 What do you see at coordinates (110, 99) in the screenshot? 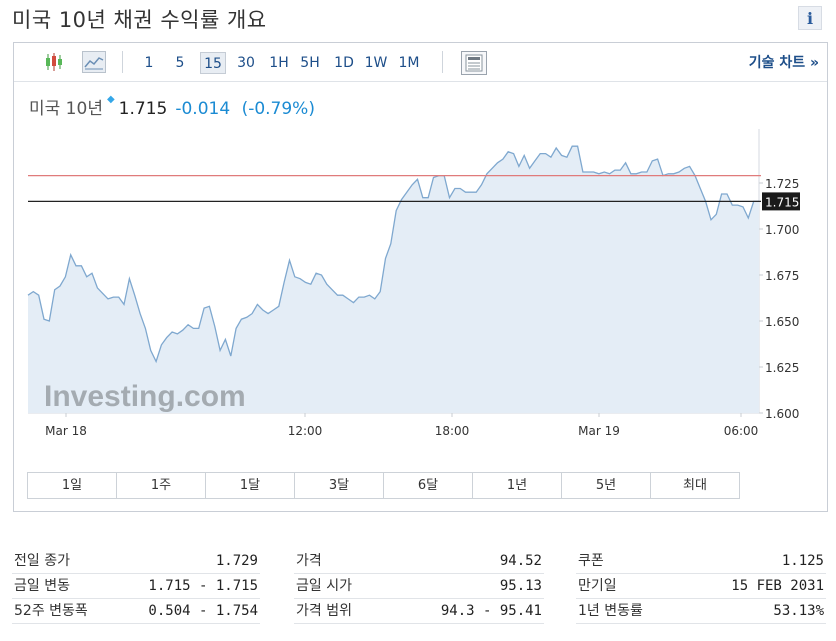
I see `diamond-icon: ◆` at bounding box center [110, 99].